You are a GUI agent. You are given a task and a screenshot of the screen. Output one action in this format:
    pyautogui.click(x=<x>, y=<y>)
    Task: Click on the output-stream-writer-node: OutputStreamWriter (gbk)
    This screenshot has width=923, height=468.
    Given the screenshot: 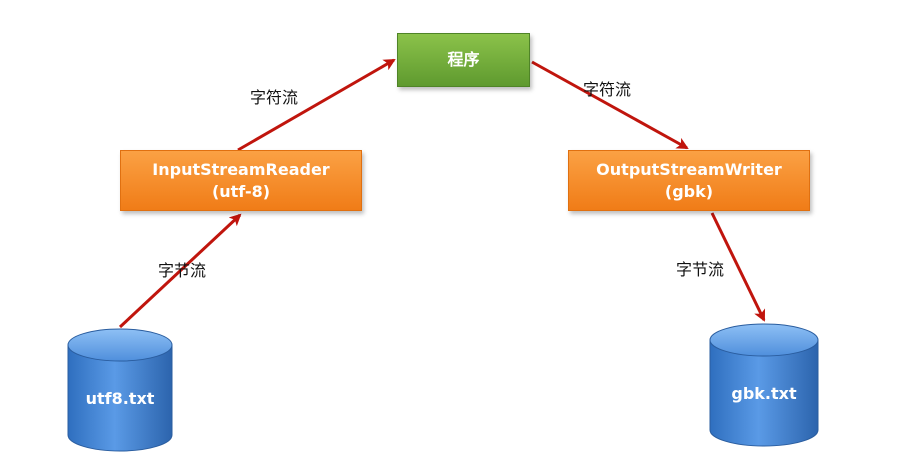 What is the action you would take?
    pyautogui.click(x=689, y=180)
    